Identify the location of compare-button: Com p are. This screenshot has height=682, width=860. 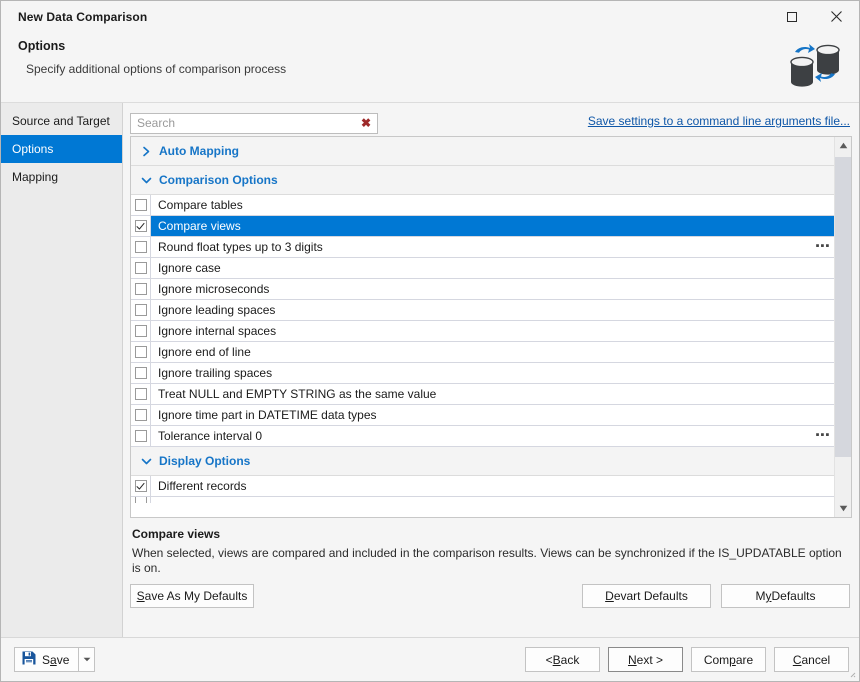
(728, 659).